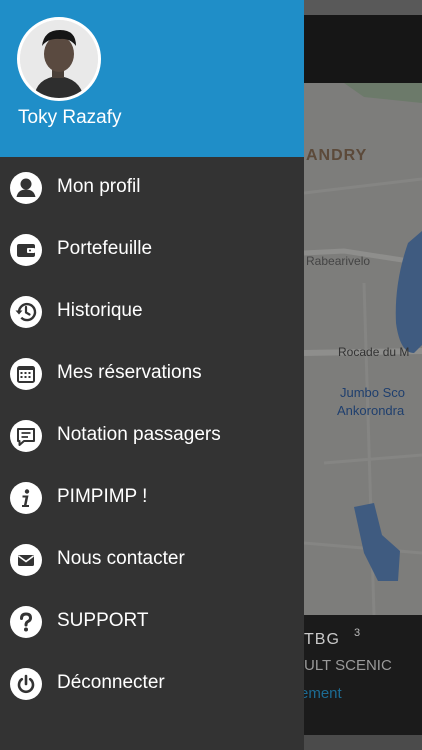  What do you see at coordinates (99, 186) in the screenshot?
I see `menu-label-profile: Mon profil` at bounding box center [99, 186].